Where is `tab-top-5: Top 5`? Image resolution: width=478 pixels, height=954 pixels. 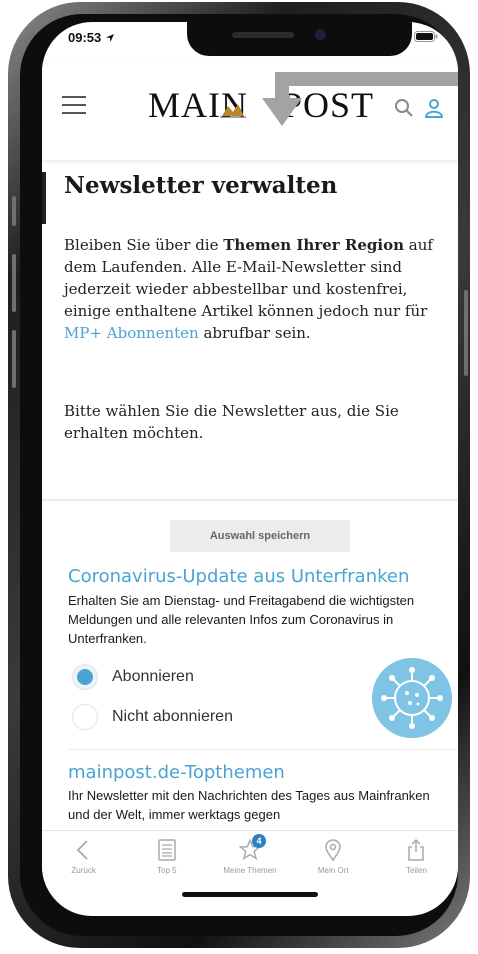 tab-top-5: Top 5 is located at coordinates (166, 859).